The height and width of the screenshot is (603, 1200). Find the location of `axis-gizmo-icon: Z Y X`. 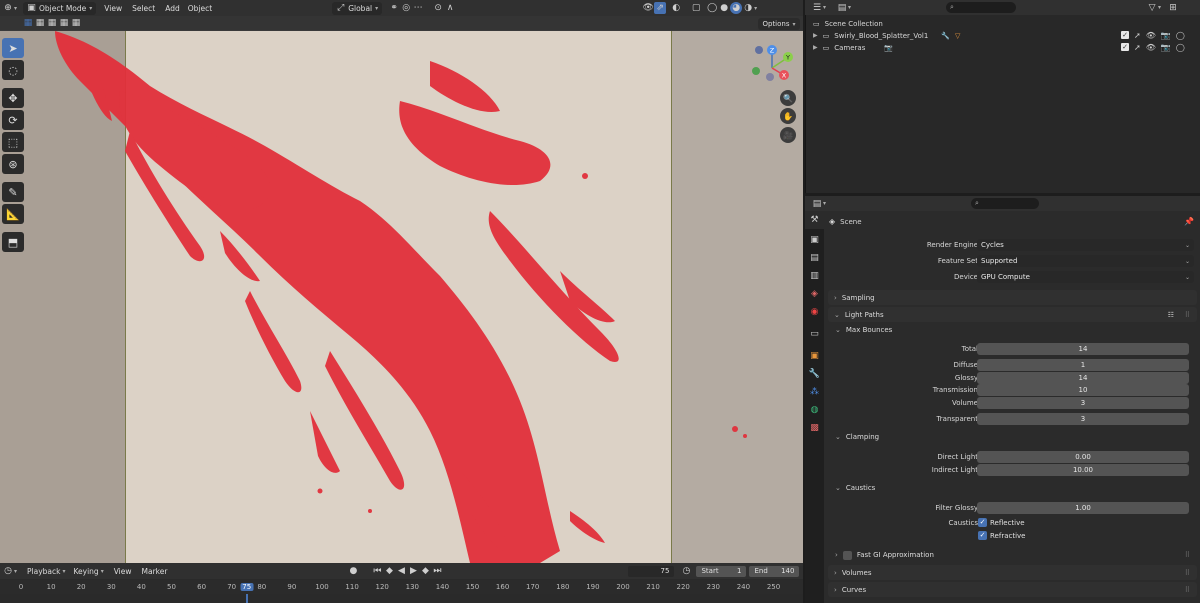

axis-gizmo-icon: Z Y X is located at coordinates (772, 64).